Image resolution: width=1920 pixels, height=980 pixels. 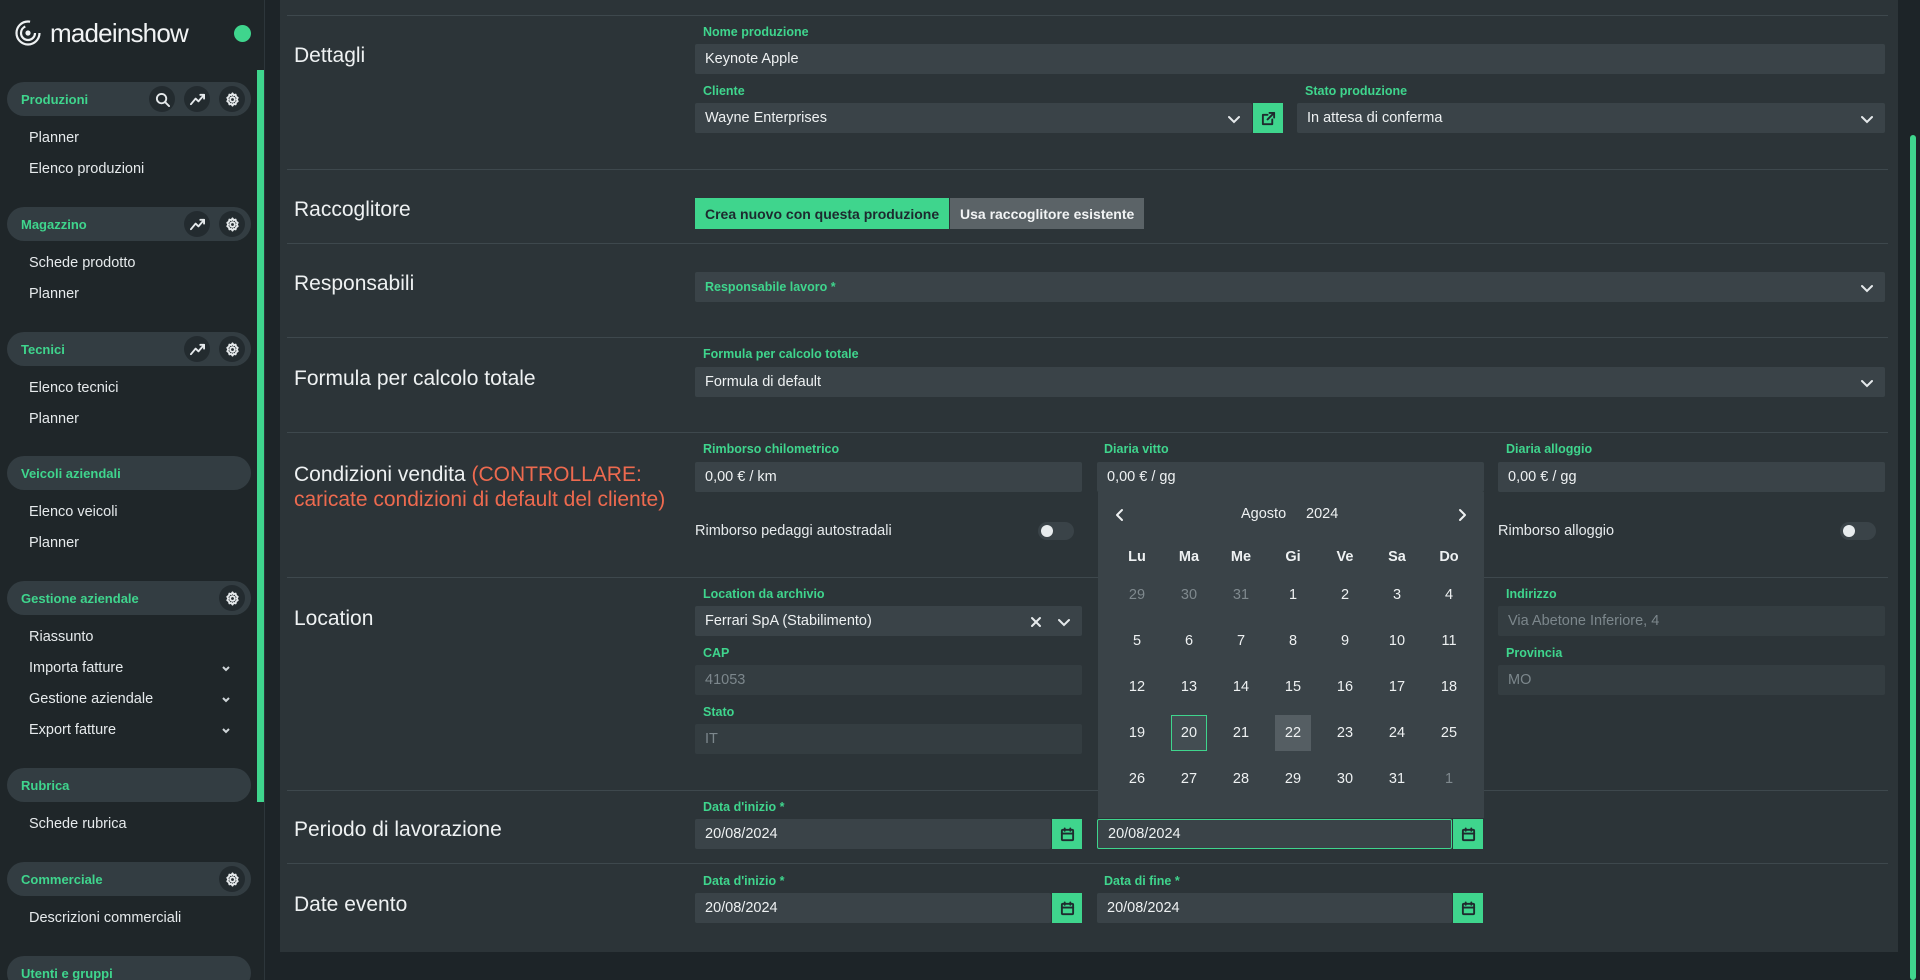 What do you see at coordinates (1056, 531) in the screenshot?
I see `pedaggi-toggle` at bounding box center [1056, 531].